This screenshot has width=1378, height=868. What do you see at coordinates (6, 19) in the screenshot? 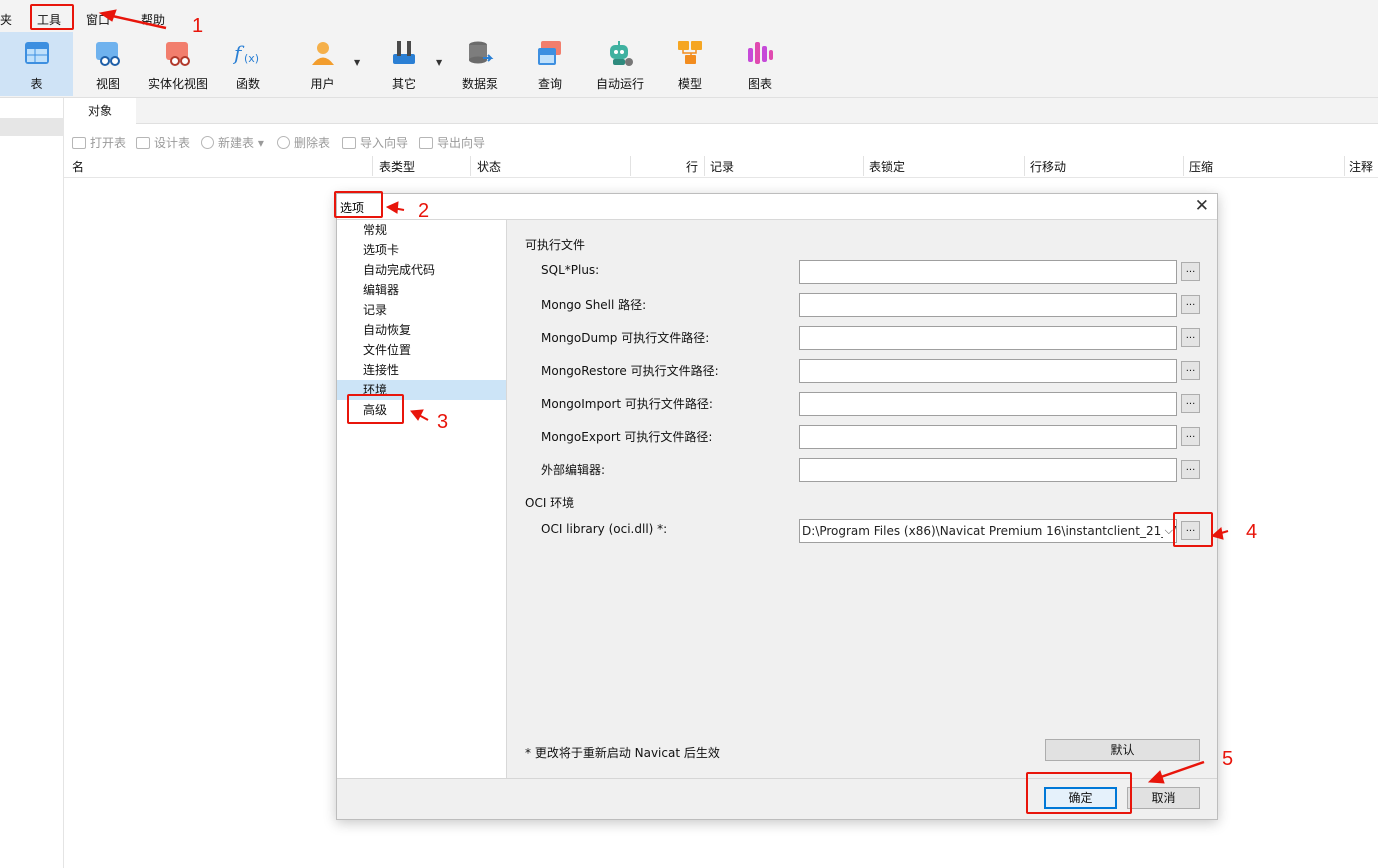
I see `menu-favorites: 夹` at bounding box center [6, 19].